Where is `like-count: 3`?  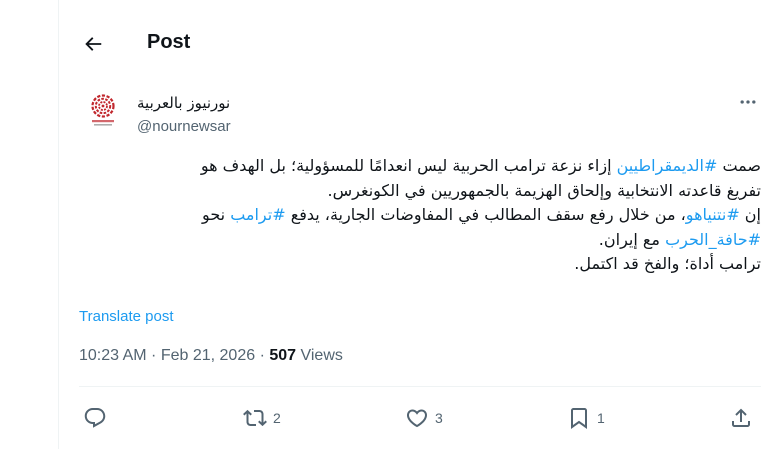 like-count: 3 is located at coordinates (439, 418).